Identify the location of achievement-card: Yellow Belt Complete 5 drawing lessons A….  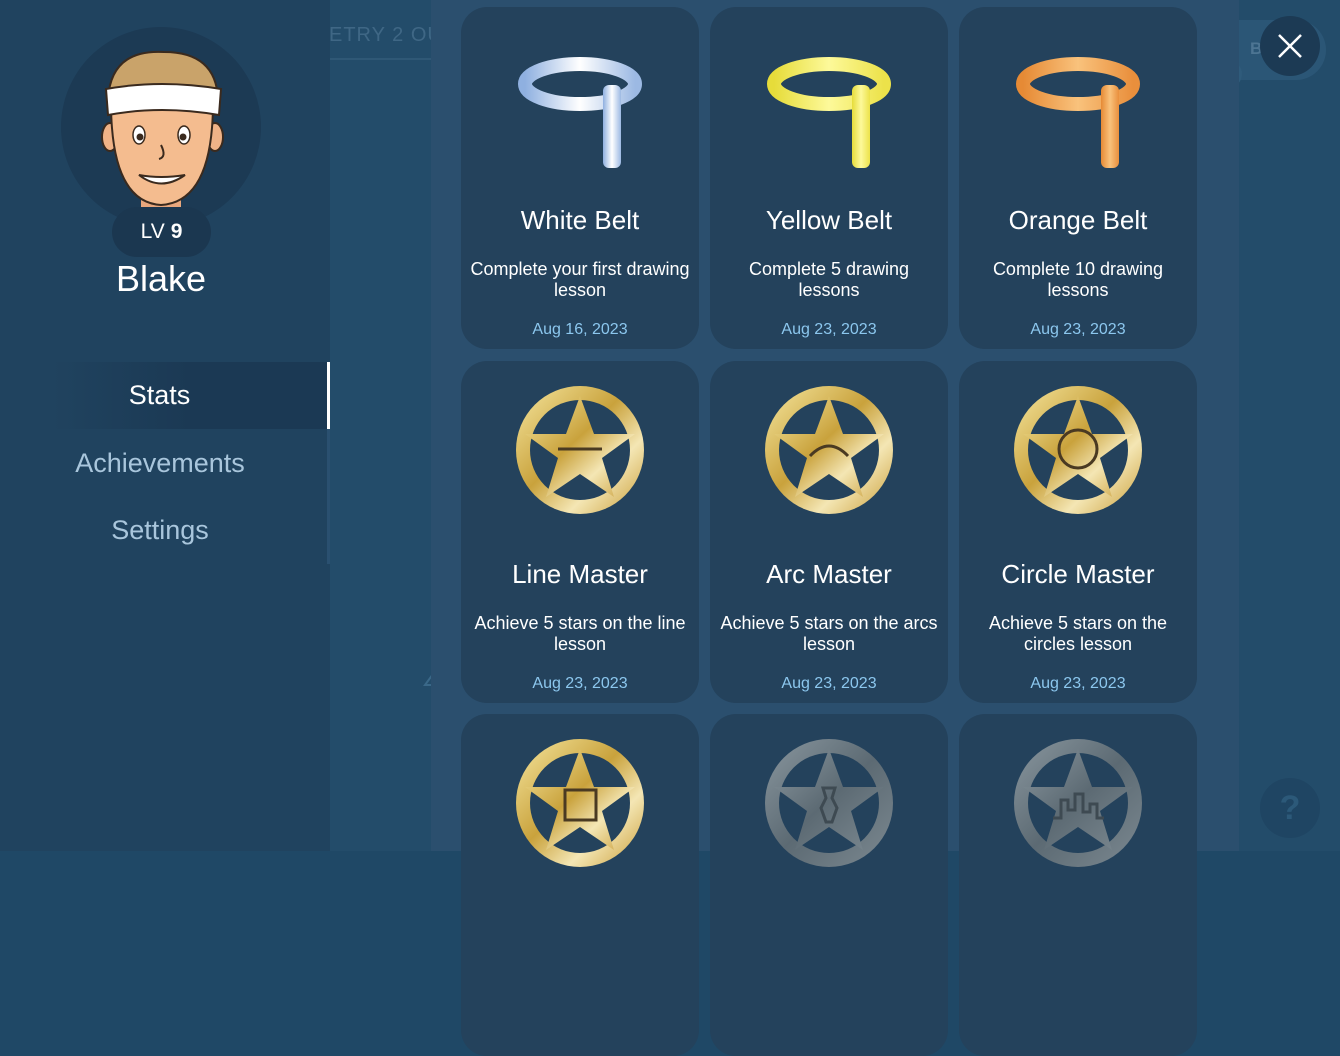
(829, 178).